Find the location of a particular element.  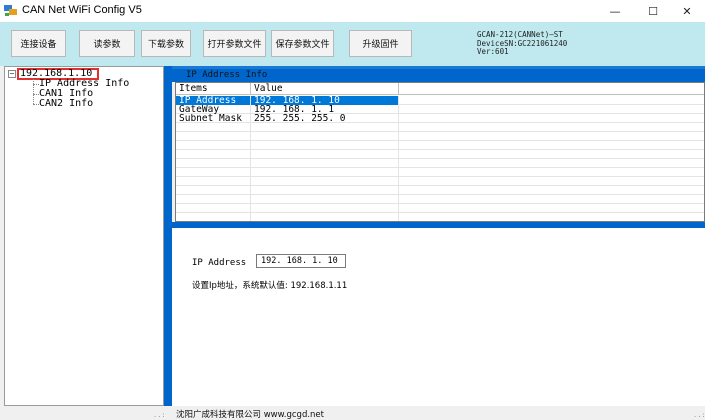

status-bar: ..: 沈阳广成科技有限公司 www.gcgd.net ..: is located at coordinates (352, 413).